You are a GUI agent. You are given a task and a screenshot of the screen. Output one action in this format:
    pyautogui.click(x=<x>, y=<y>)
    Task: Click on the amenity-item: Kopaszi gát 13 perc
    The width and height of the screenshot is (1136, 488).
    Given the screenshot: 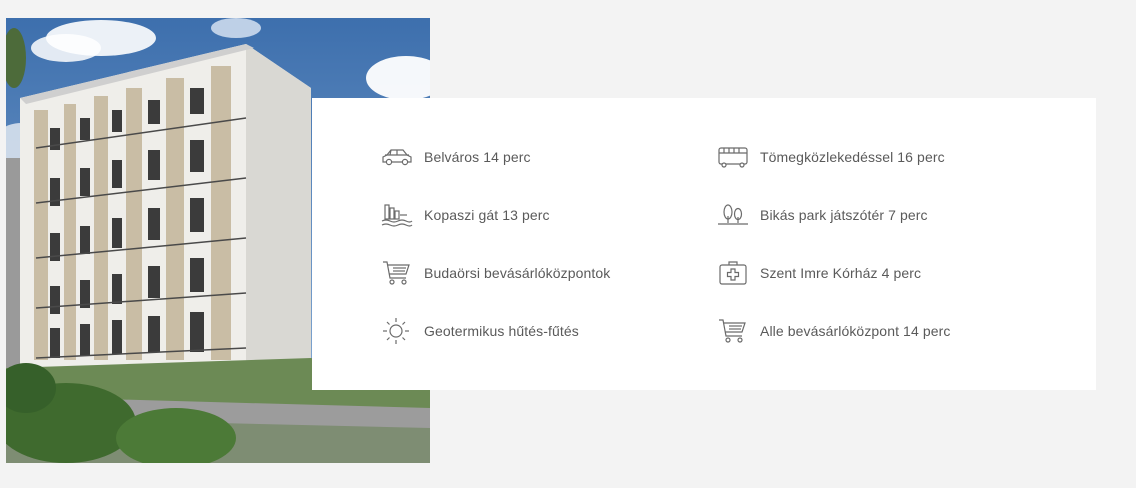 What is the action you would take?
    pyautogui.click(x=465, y=215)
    